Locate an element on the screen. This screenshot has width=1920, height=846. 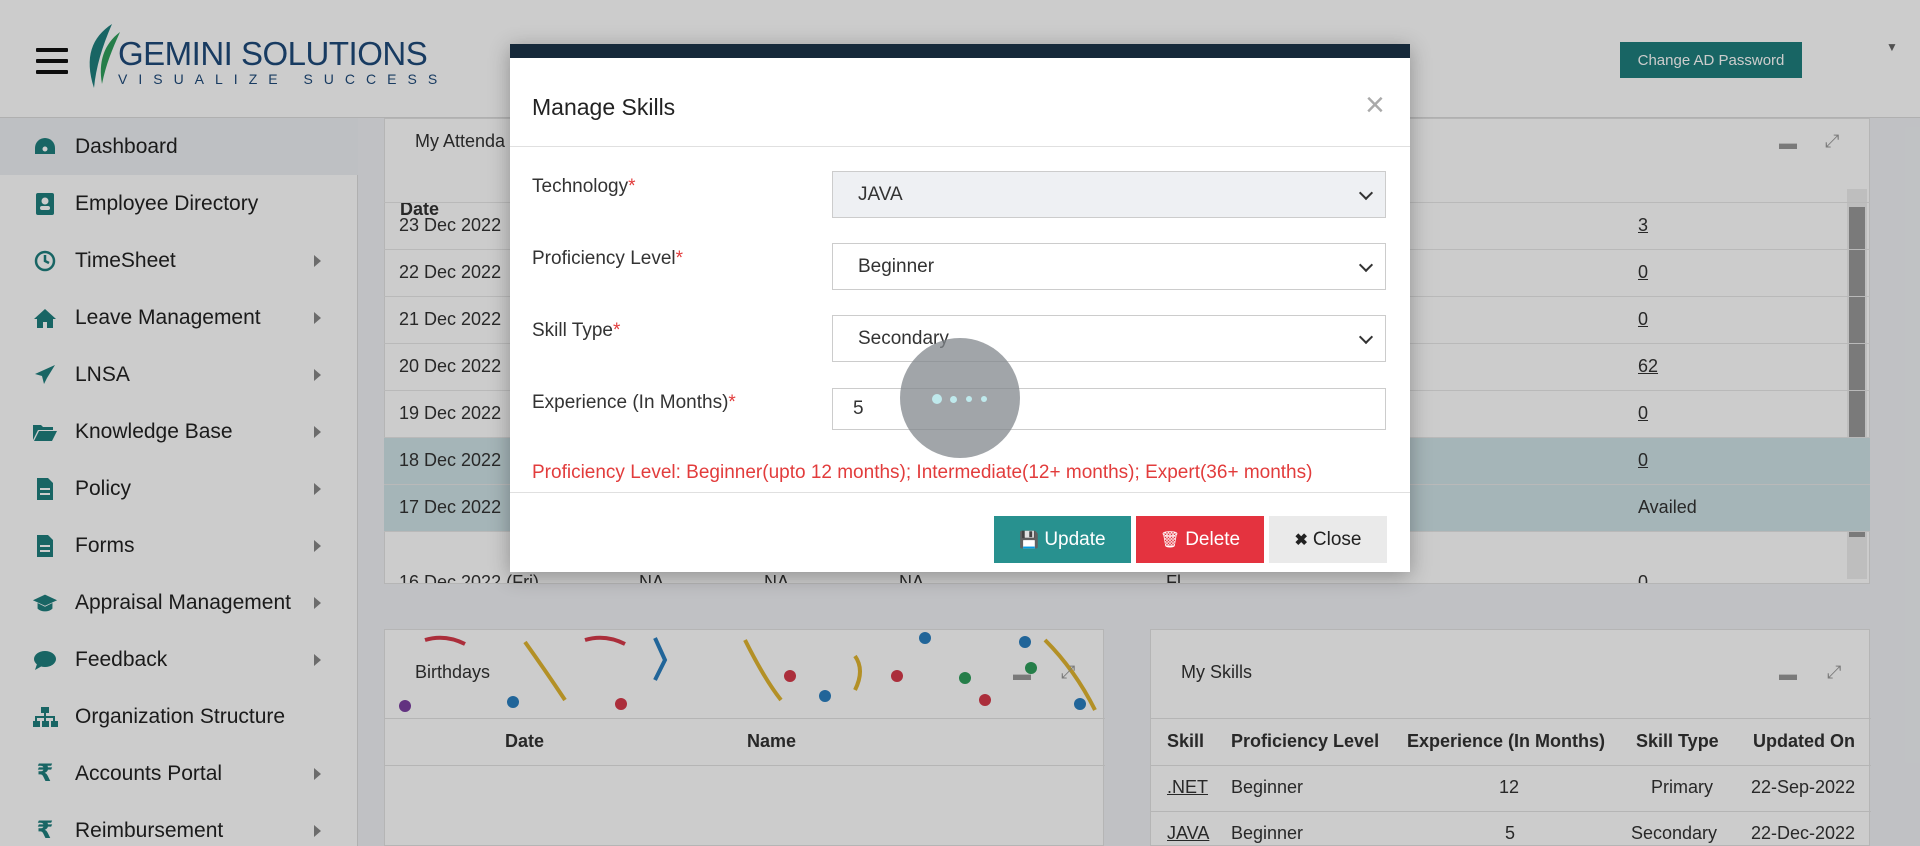
save-icon: 💾 is located at coordinates (1029, 540).